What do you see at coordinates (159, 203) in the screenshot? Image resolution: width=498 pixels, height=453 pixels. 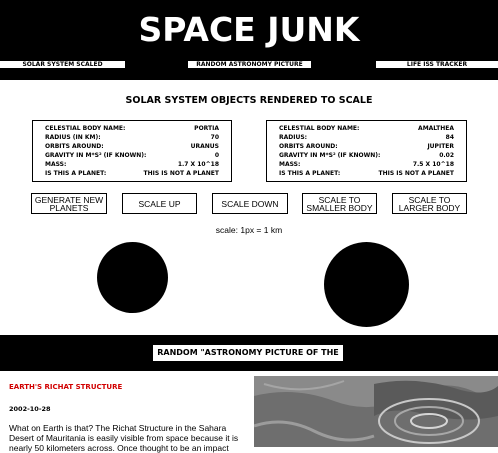 I see `scale-up-button: SCALE UP` at bounding box center [159, 203].